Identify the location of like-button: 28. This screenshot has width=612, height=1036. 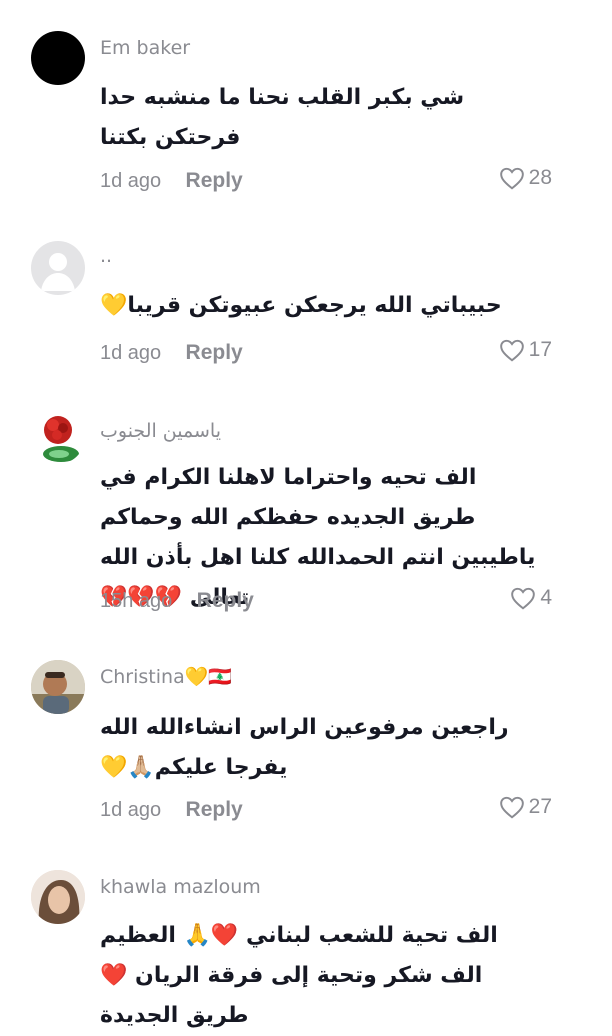
(525, 178).